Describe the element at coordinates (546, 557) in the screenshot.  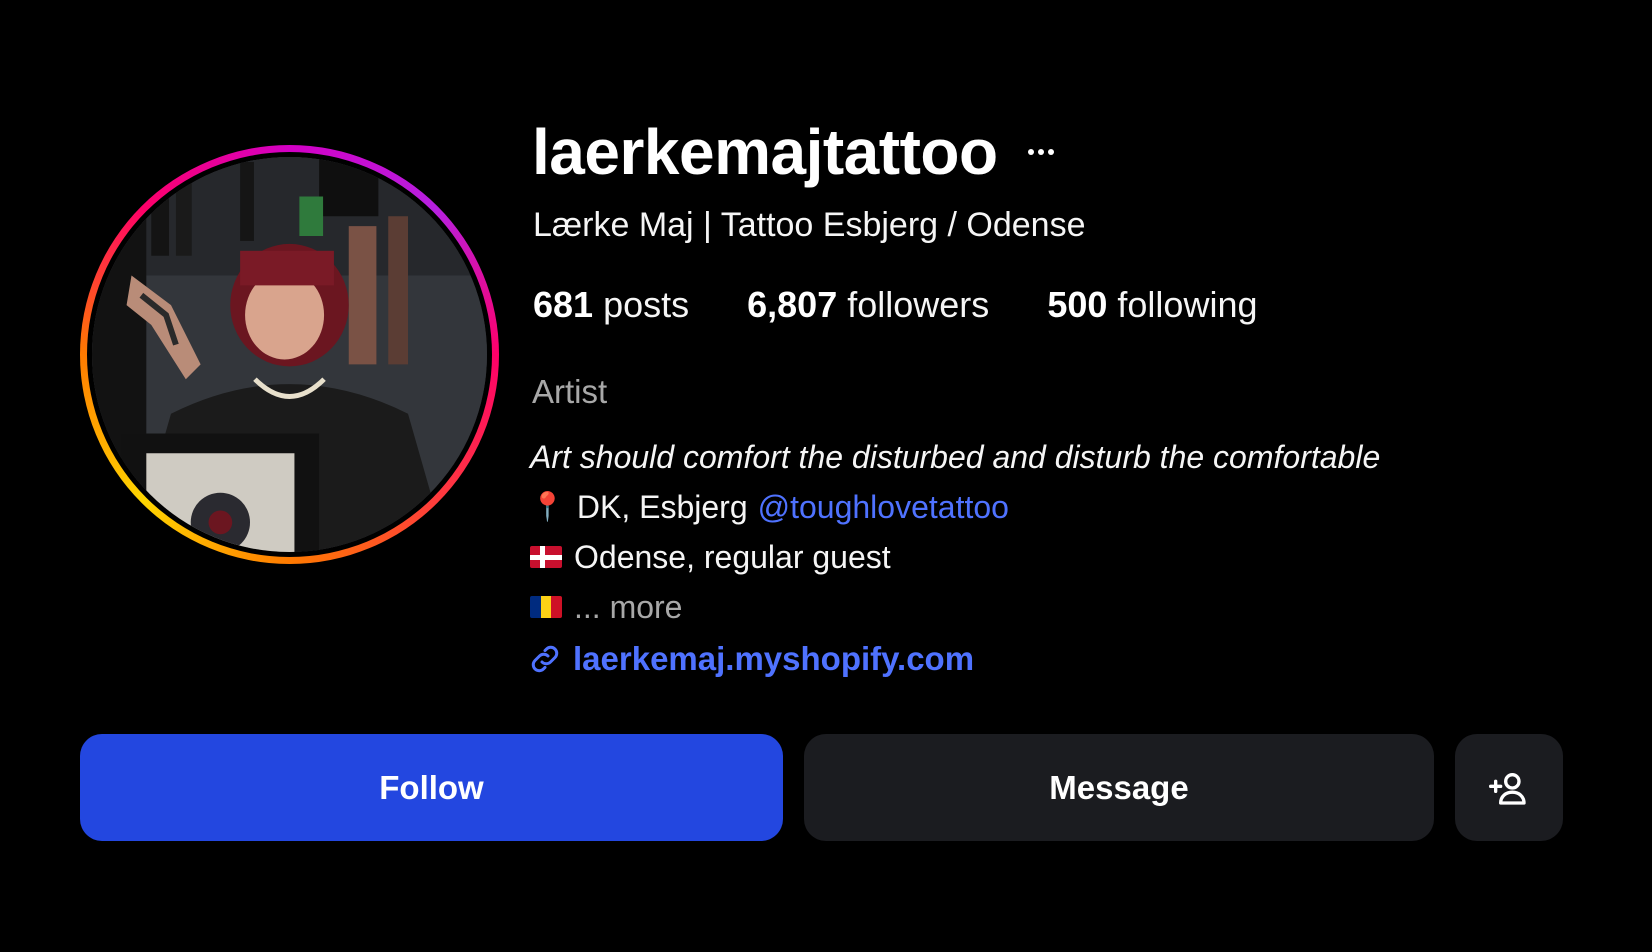
I see `denmark-flag-icon` at that location.